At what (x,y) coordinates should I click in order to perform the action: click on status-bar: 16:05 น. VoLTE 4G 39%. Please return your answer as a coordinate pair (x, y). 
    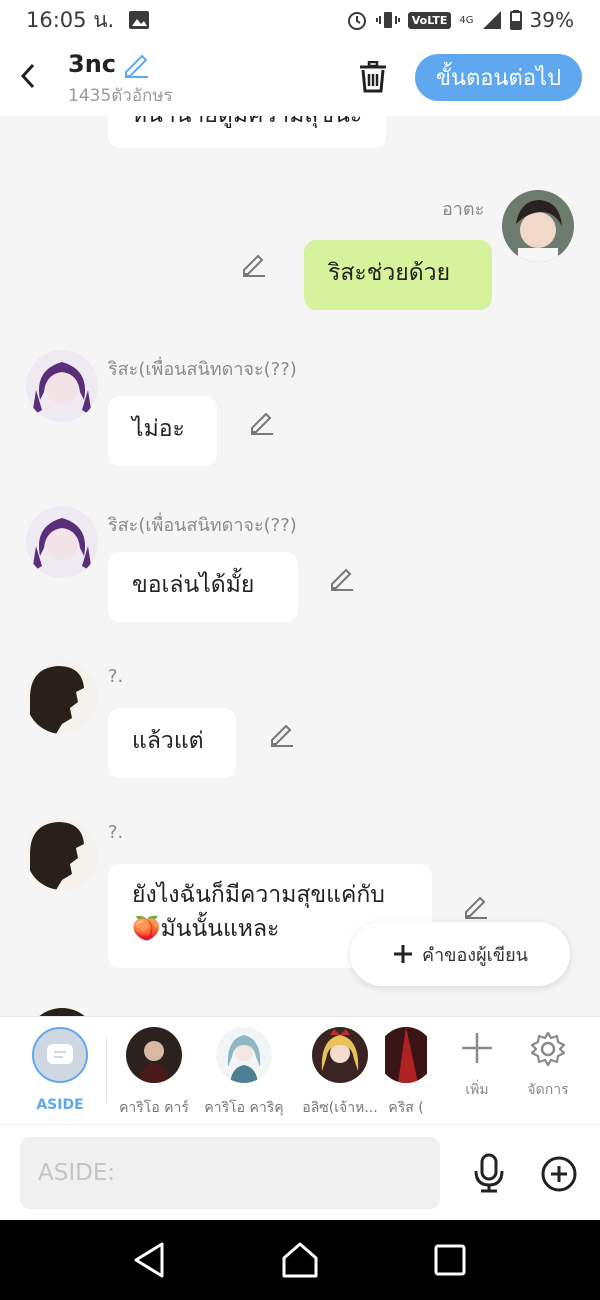
    Looking at the image, I should click on (300, 20).